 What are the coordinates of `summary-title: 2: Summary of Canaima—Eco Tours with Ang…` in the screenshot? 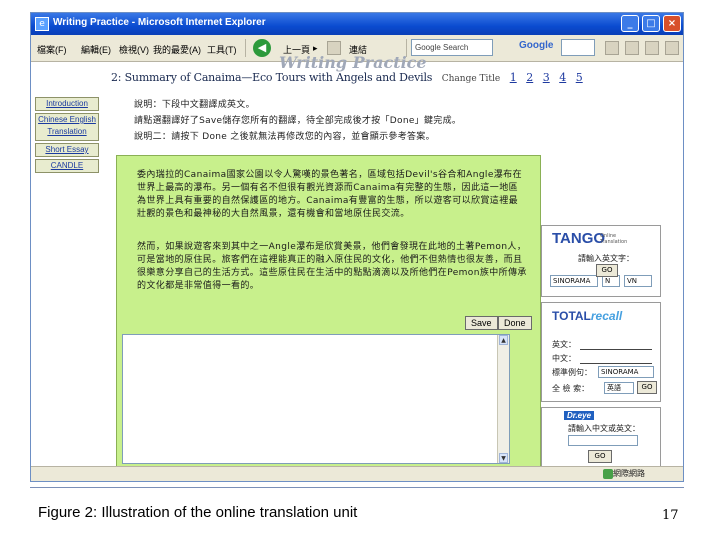 It's located at (272, 77).